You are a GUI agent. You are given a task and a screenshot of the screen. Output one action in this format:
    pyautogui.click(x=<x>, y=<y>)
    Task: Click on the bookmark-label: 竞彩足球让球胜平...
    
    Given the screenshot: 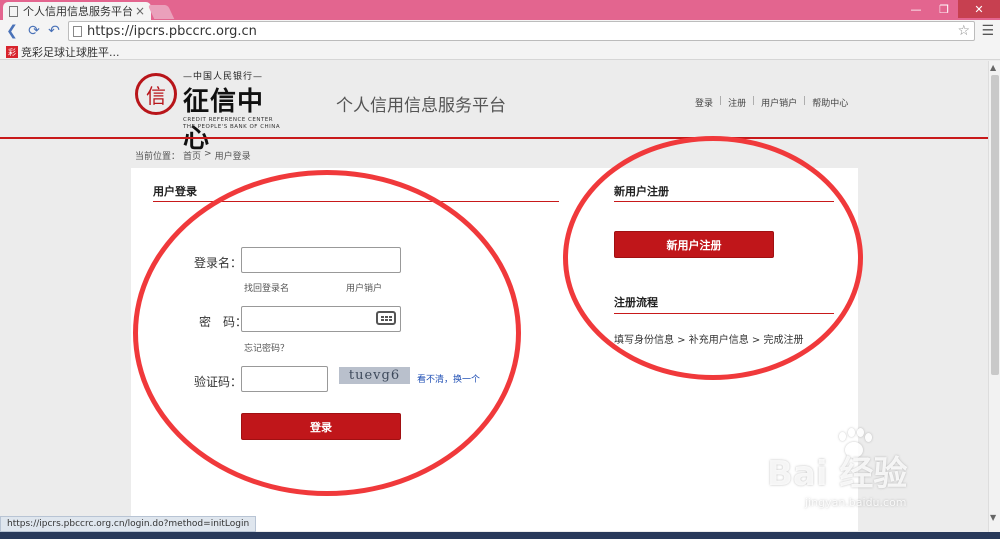 What is the action you would take?
    pyautogui.click(x=70, y=52)
    